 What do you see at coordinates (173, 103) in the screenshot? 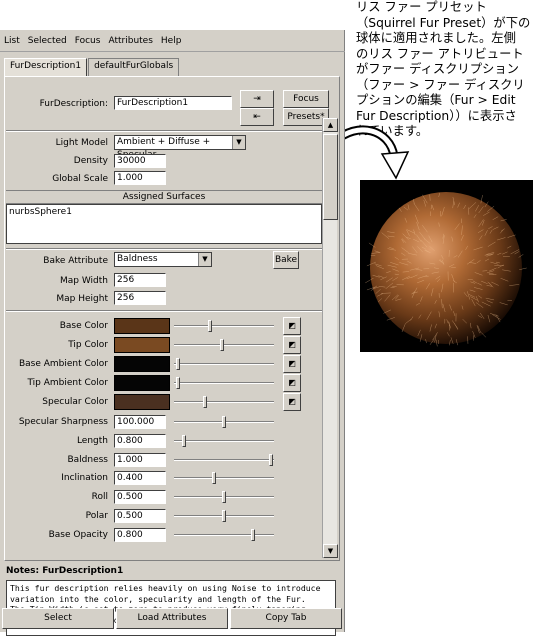
I see `furdescription-field: FurDescription1` at bounding box center [173, 103].